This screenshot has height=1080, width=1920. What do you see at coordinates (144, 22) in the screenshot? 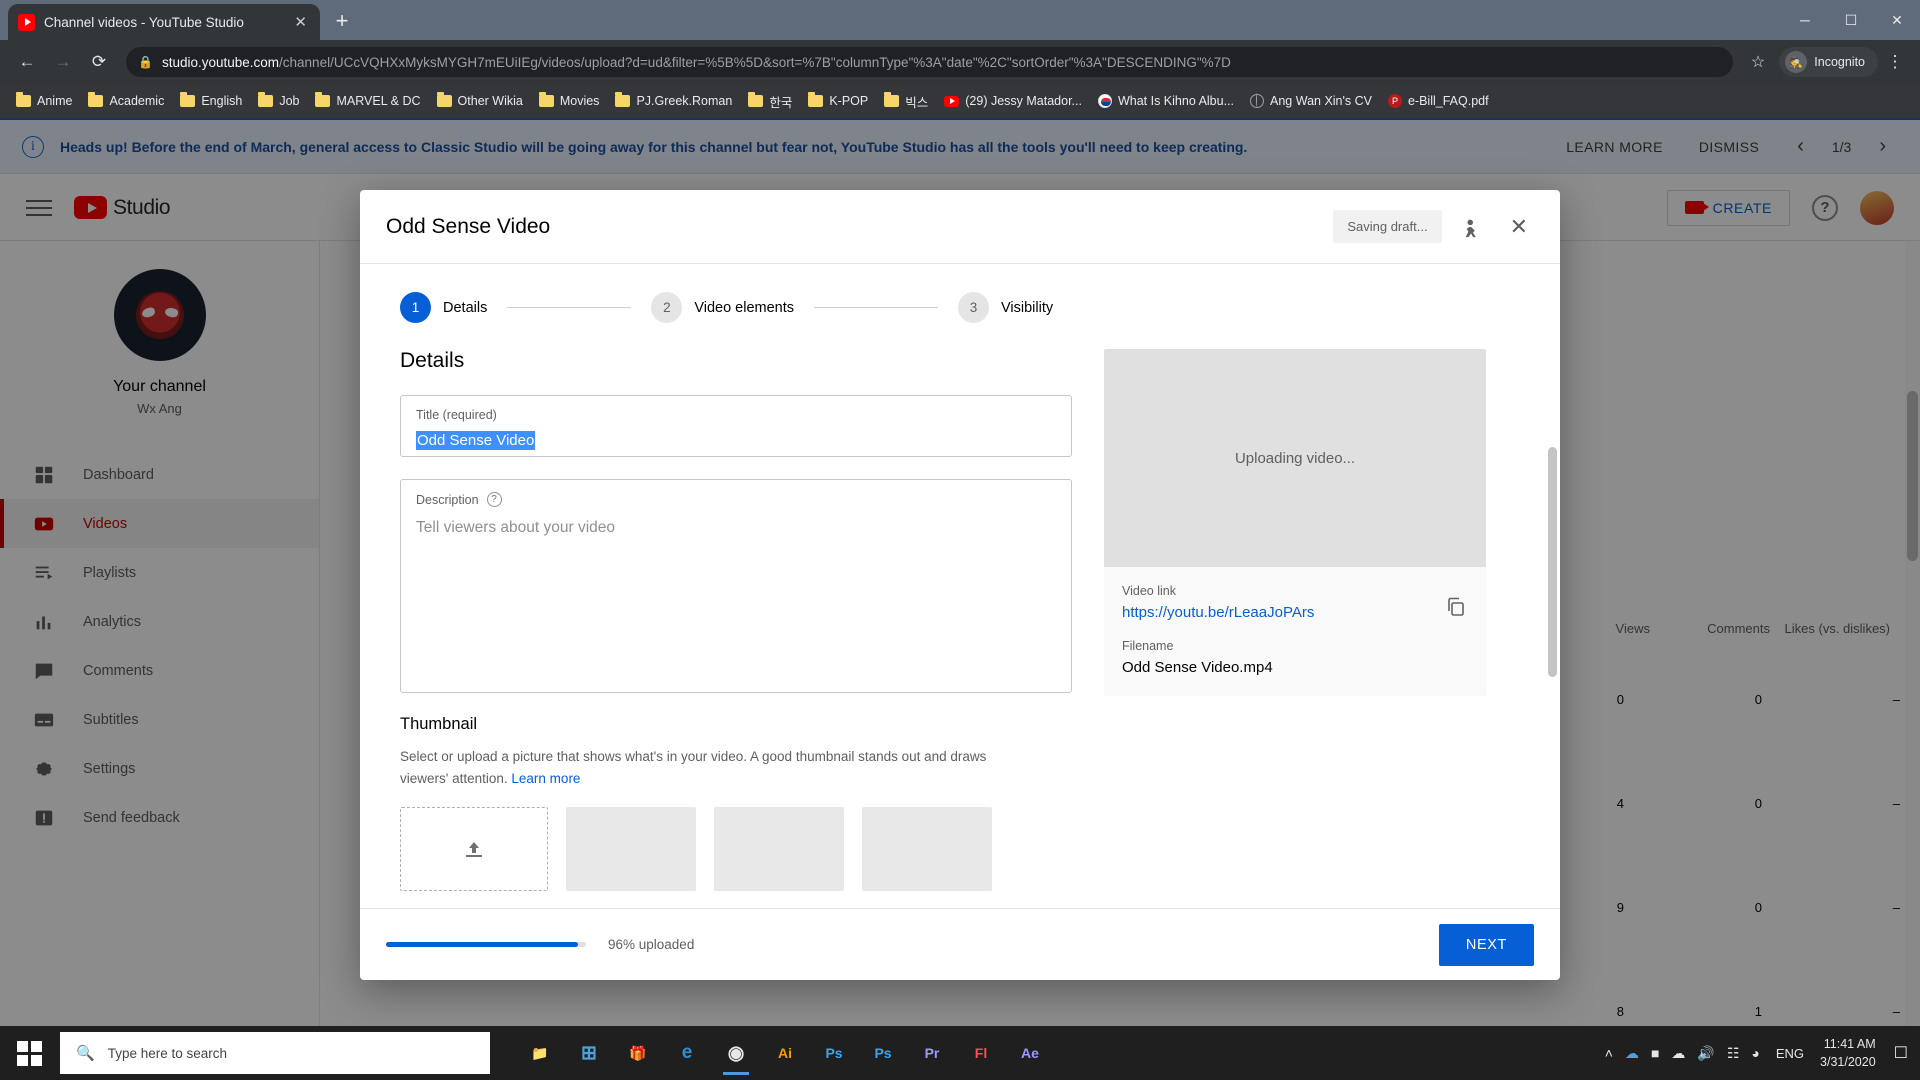
I see `tab-title: Channel videos - YouTube Studio` at bounding box center [144, 22].